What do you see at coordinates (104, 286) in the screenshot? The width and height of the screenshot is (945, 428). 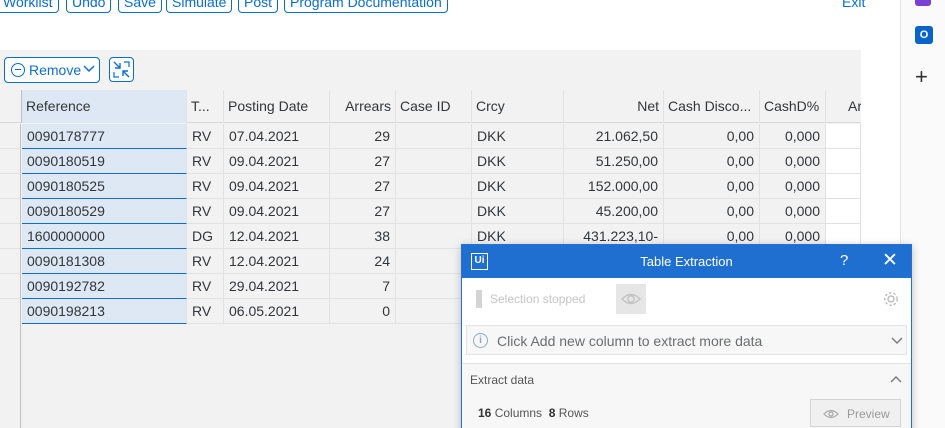 I see `cell-reference: 0090192782` at bounding box center [104, 286].